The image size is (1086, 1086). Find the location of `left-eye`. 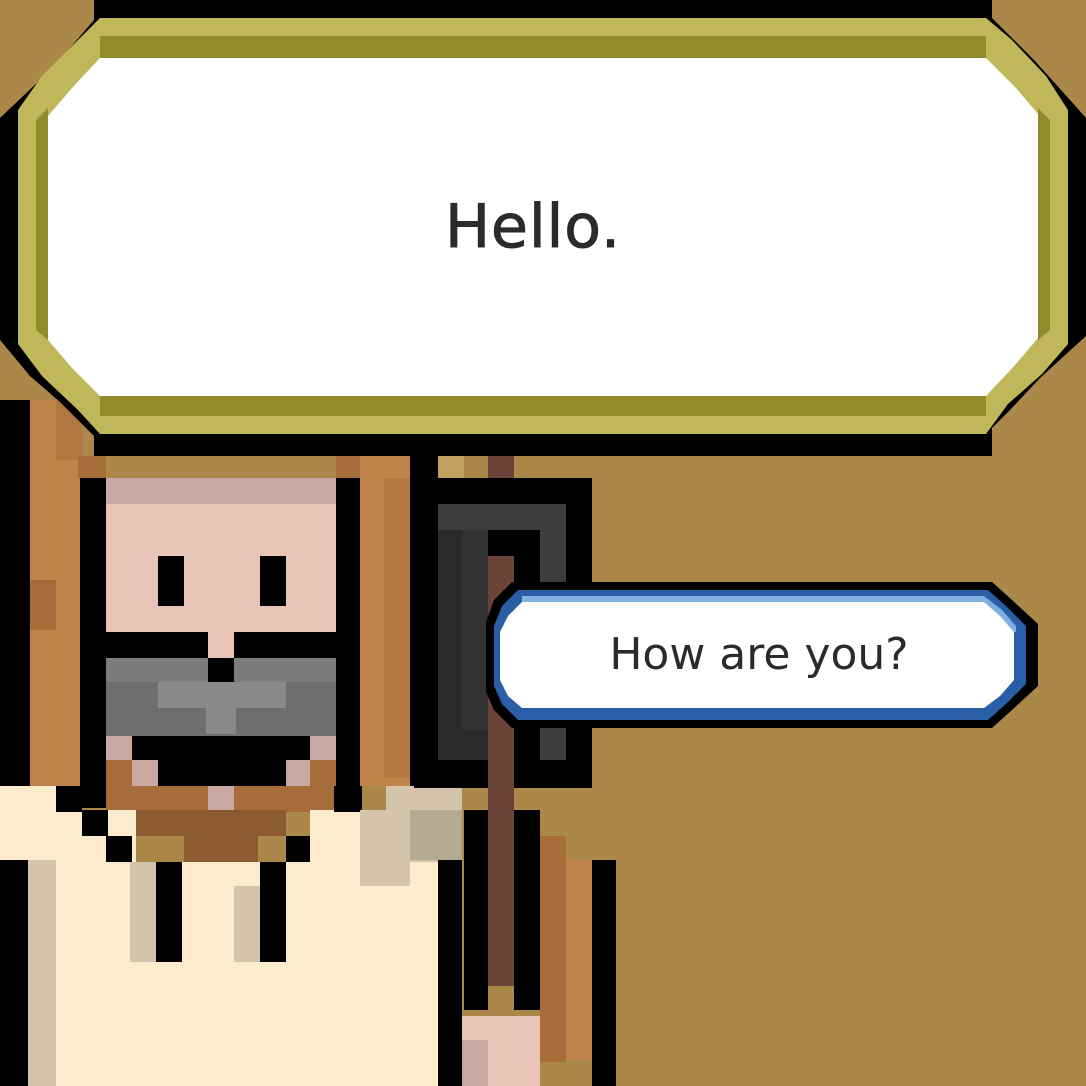

left-eye is located at coordinates (171, 581).